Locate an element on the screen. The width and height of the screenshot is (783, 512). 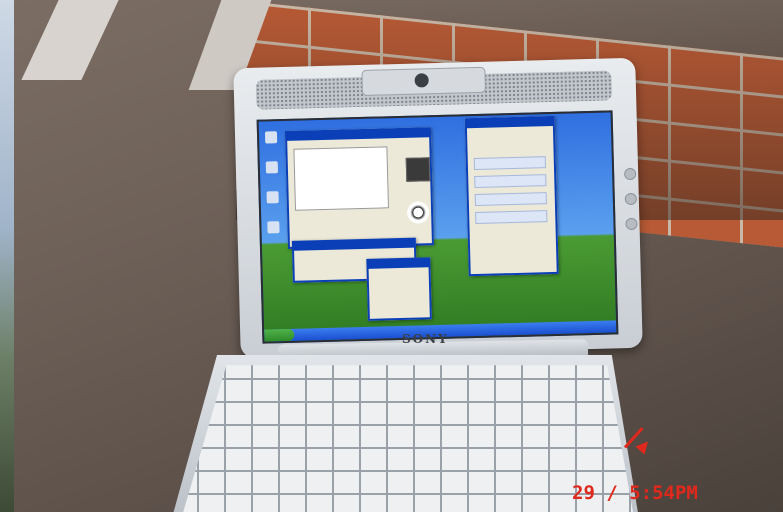
webcam-housing is located at coordinates (423, 81).